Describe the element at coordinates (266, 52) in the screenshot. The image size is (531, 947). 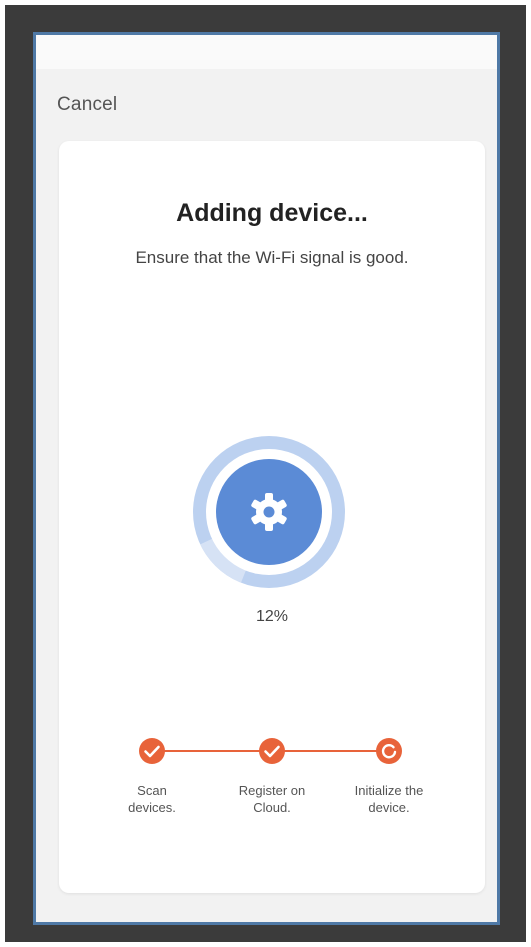
I see `status-bar` at that location.